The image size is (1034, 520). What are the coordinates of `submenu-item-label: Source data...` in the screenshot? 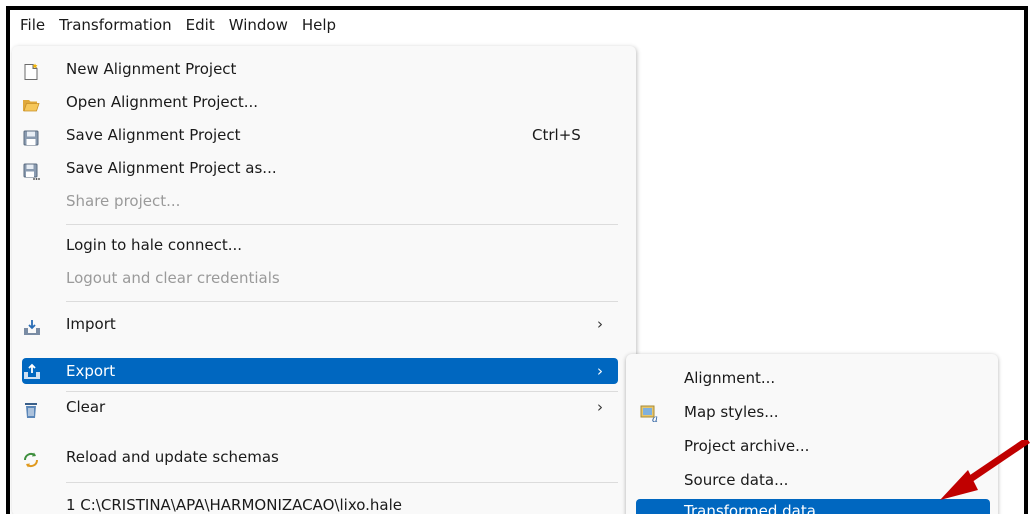 It's located at (736, 480).